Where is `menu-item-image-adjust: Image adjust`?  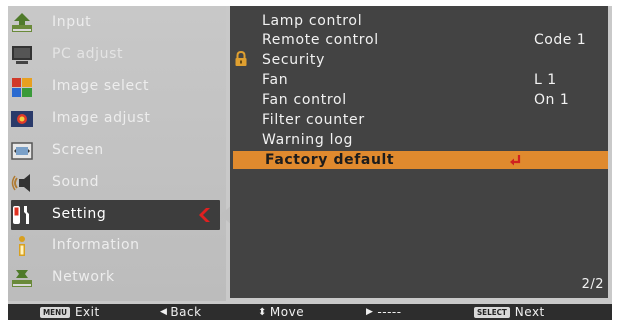
menu-item-image-adjust: Image adjust is located at coordinates (117, 119).